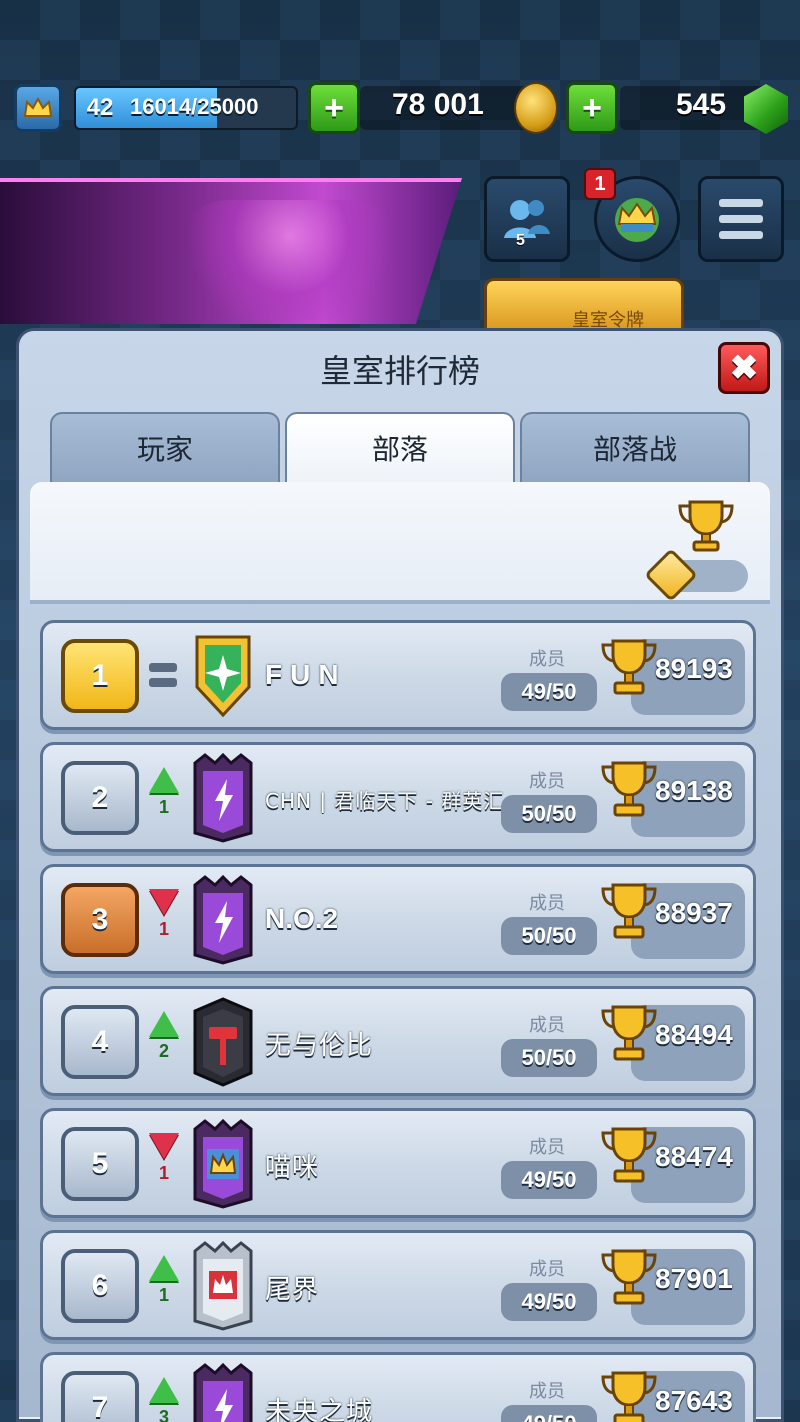 The width and height of the screenshot is (800, 1422). I want to click on rank-badge: 2, so click(100, 798).